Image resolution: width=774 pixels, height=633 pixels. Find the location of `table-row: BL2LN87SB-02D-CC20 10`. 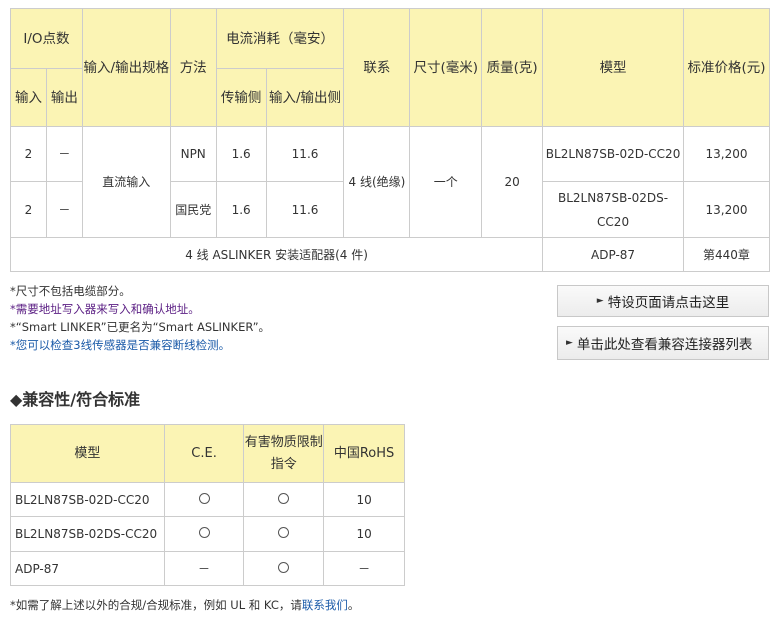

table-row: BL2LN87SB-02D-CC20 10 is located at coordinates (207, 499).